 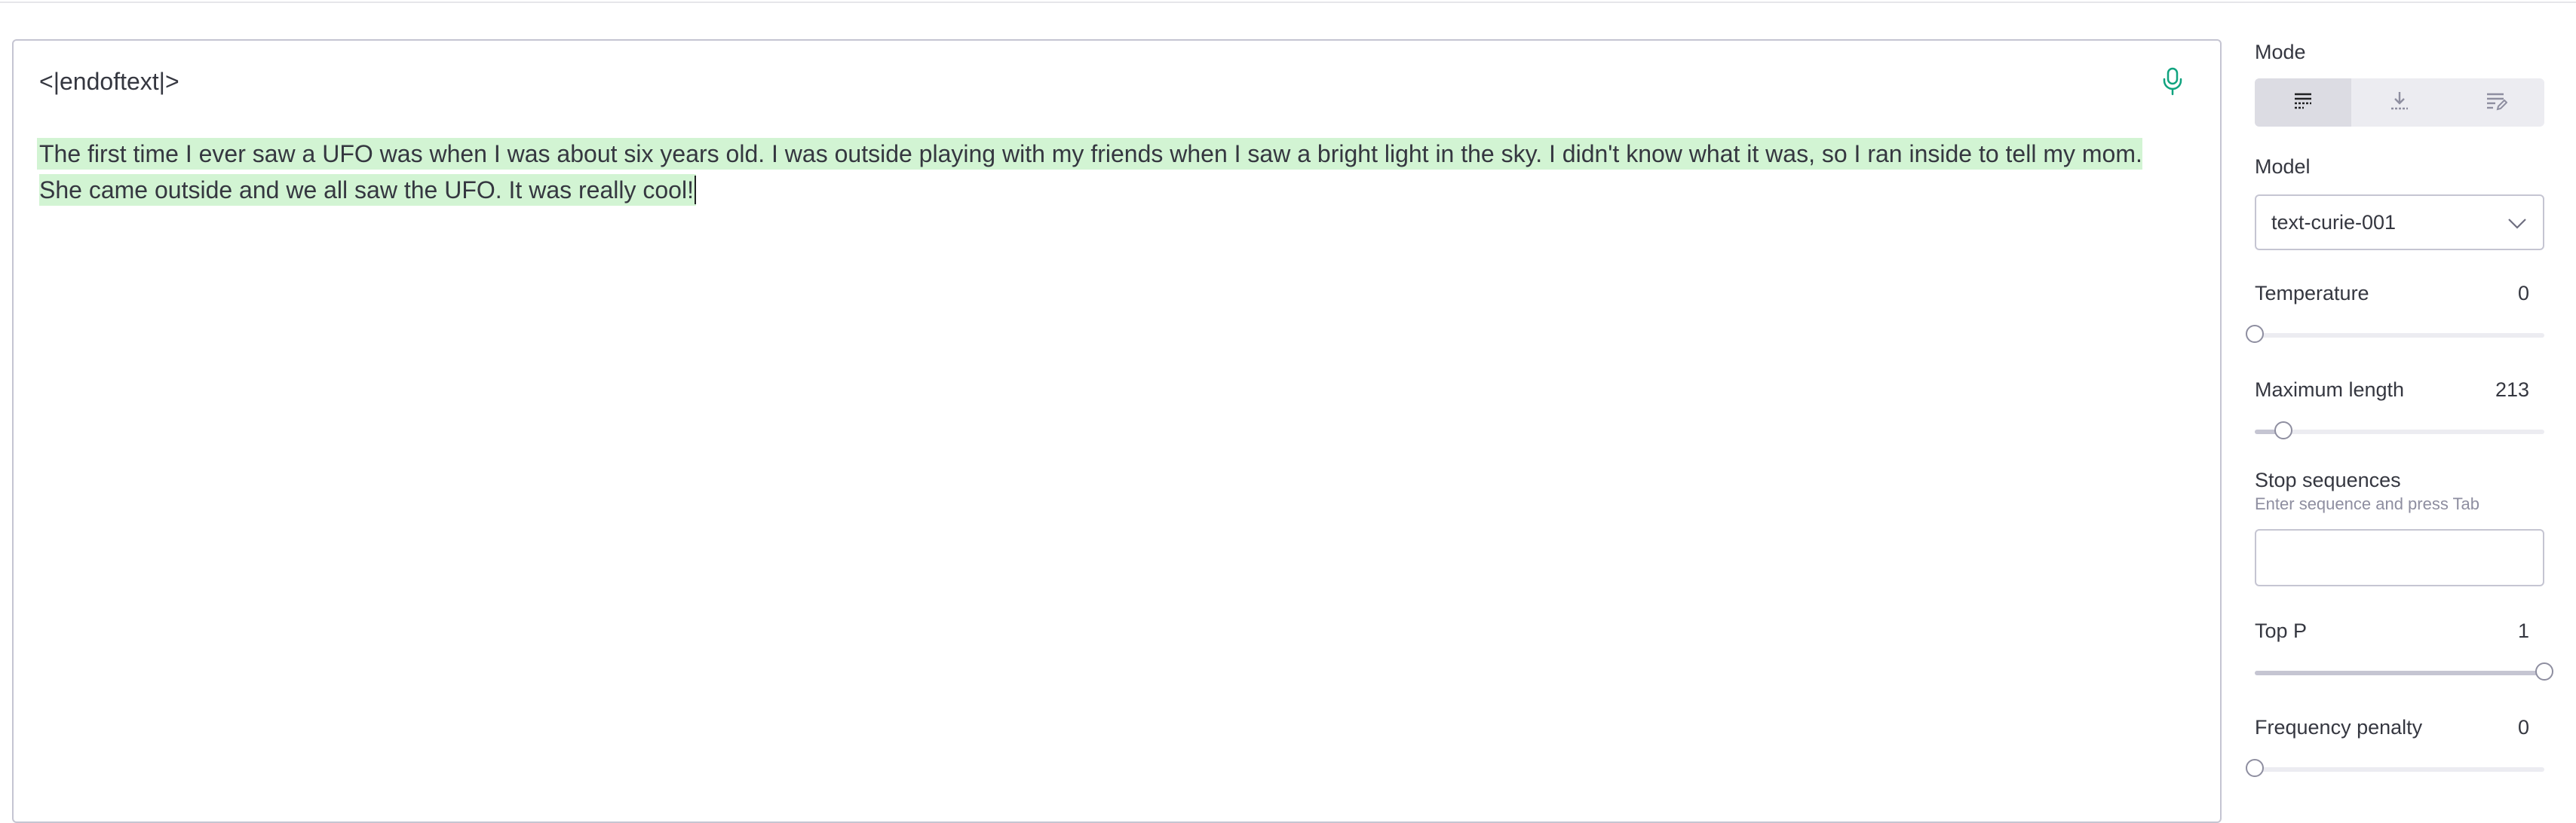 What do you see at coordinates (2399, 673) in the screenshot?
I see `top-p-slider-fill` at bounding box center [2399, 673].